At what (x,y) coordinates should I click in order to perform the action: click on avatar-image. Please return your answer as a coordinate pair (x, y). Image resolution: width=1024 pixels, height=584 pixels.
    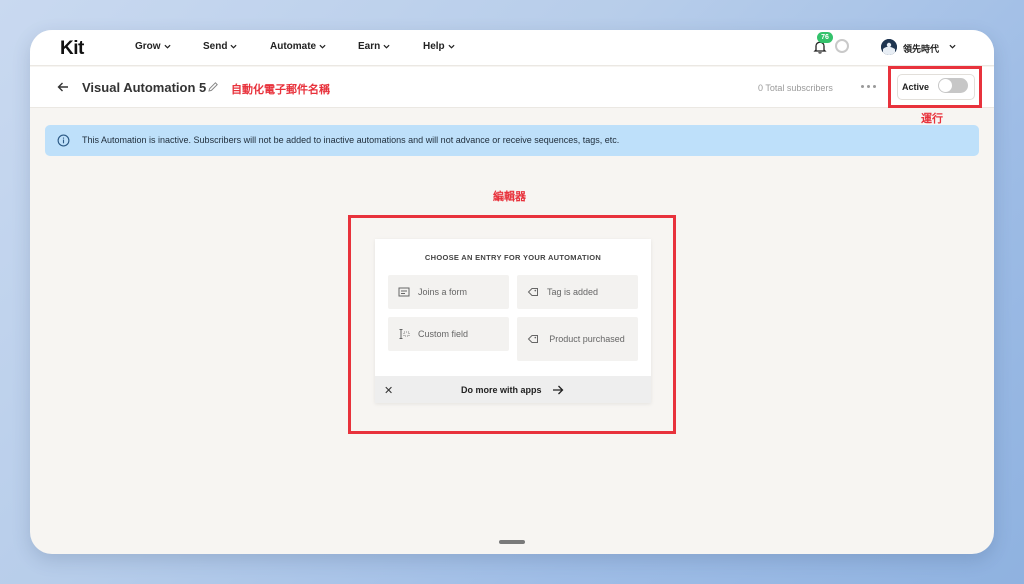
    Looking at the image, I should click on (889, 47).